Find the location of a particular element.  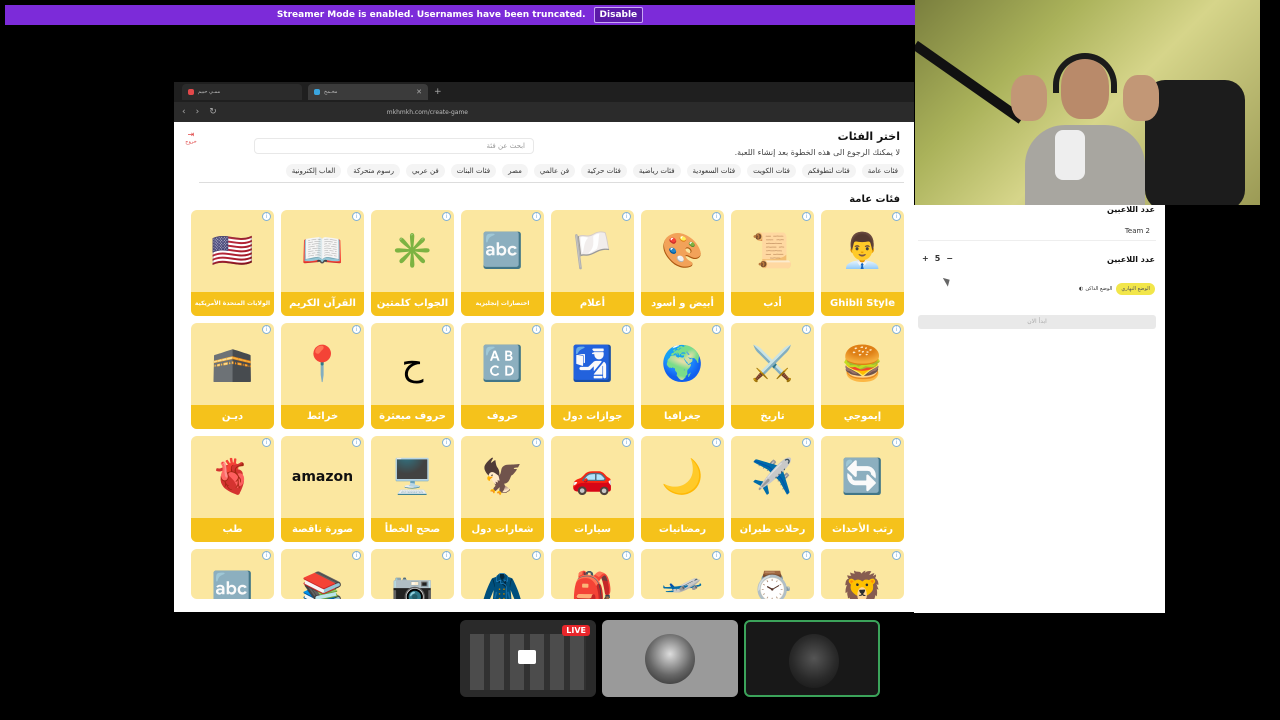

team2-name-field: Team 2 is located at coordinates (1037, 234).